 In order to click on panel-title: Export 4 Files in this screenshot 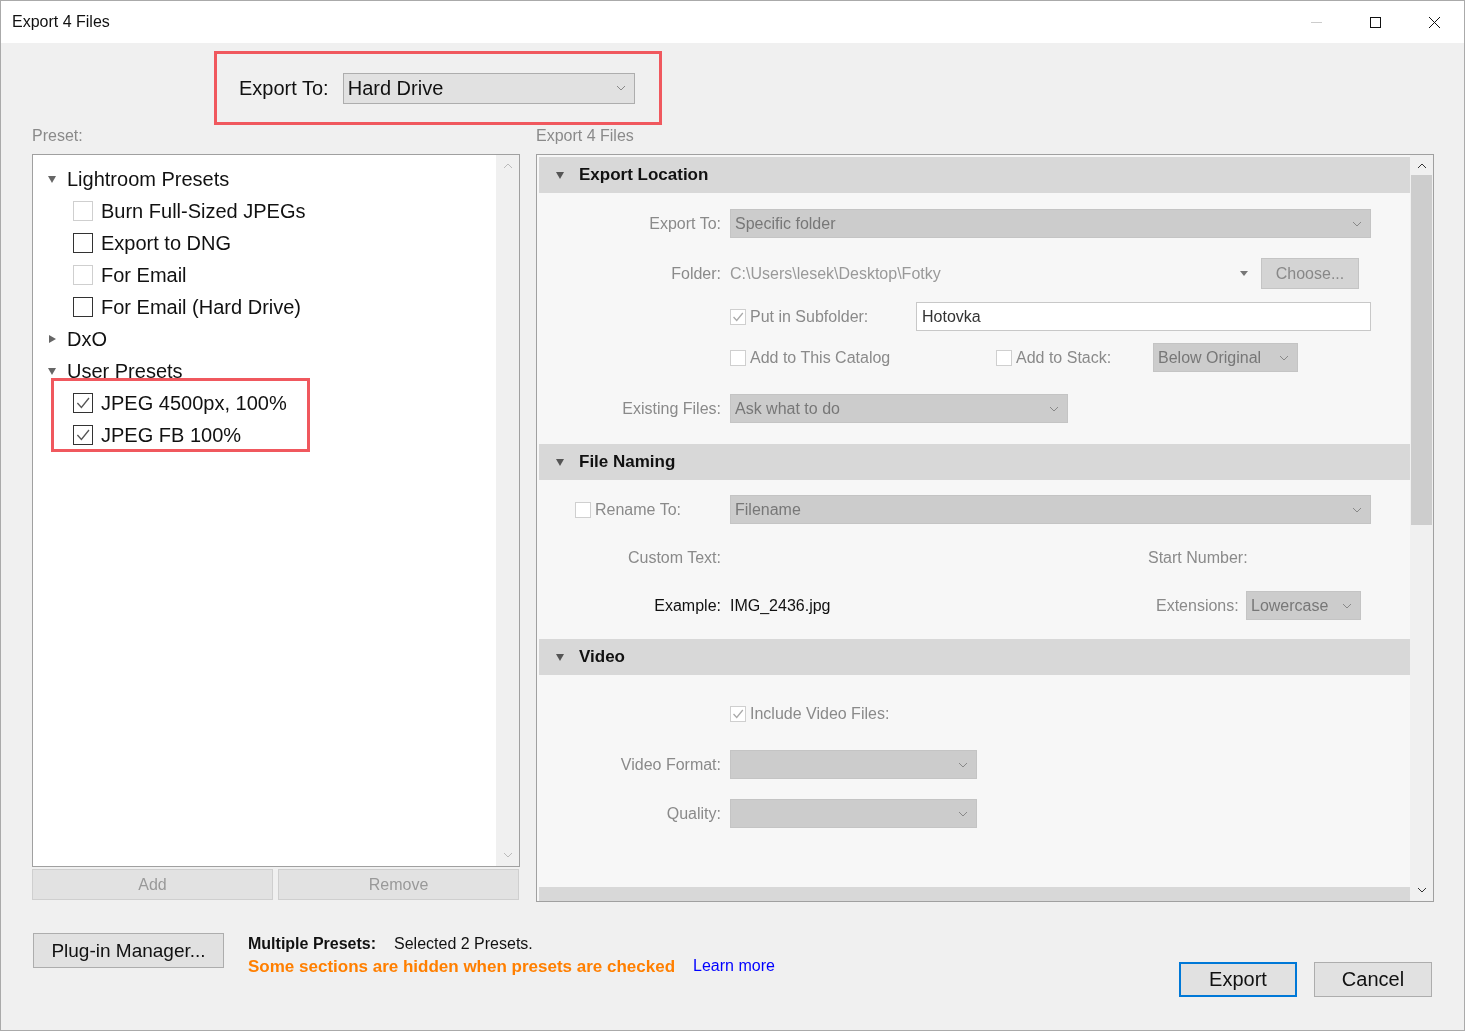, I will do `click(585, 136)`.